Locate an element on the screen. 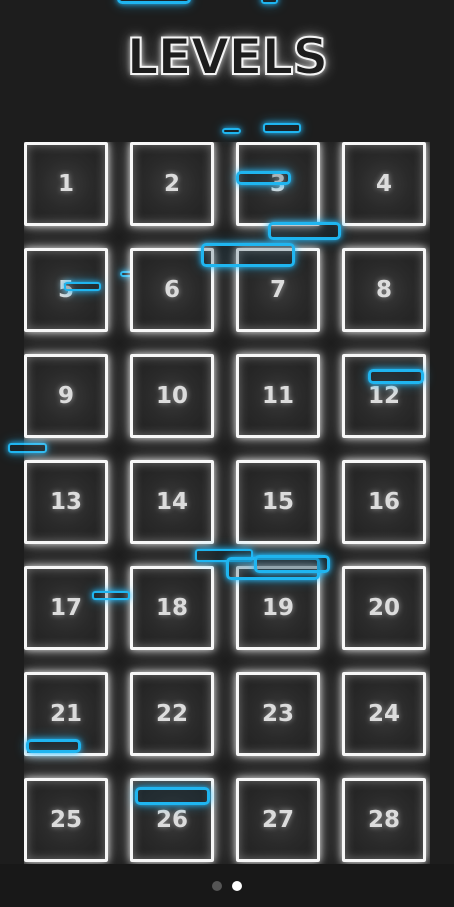 This screenshot has height=907, width=454. level-number: 17 is located at coordinates (65, 608).